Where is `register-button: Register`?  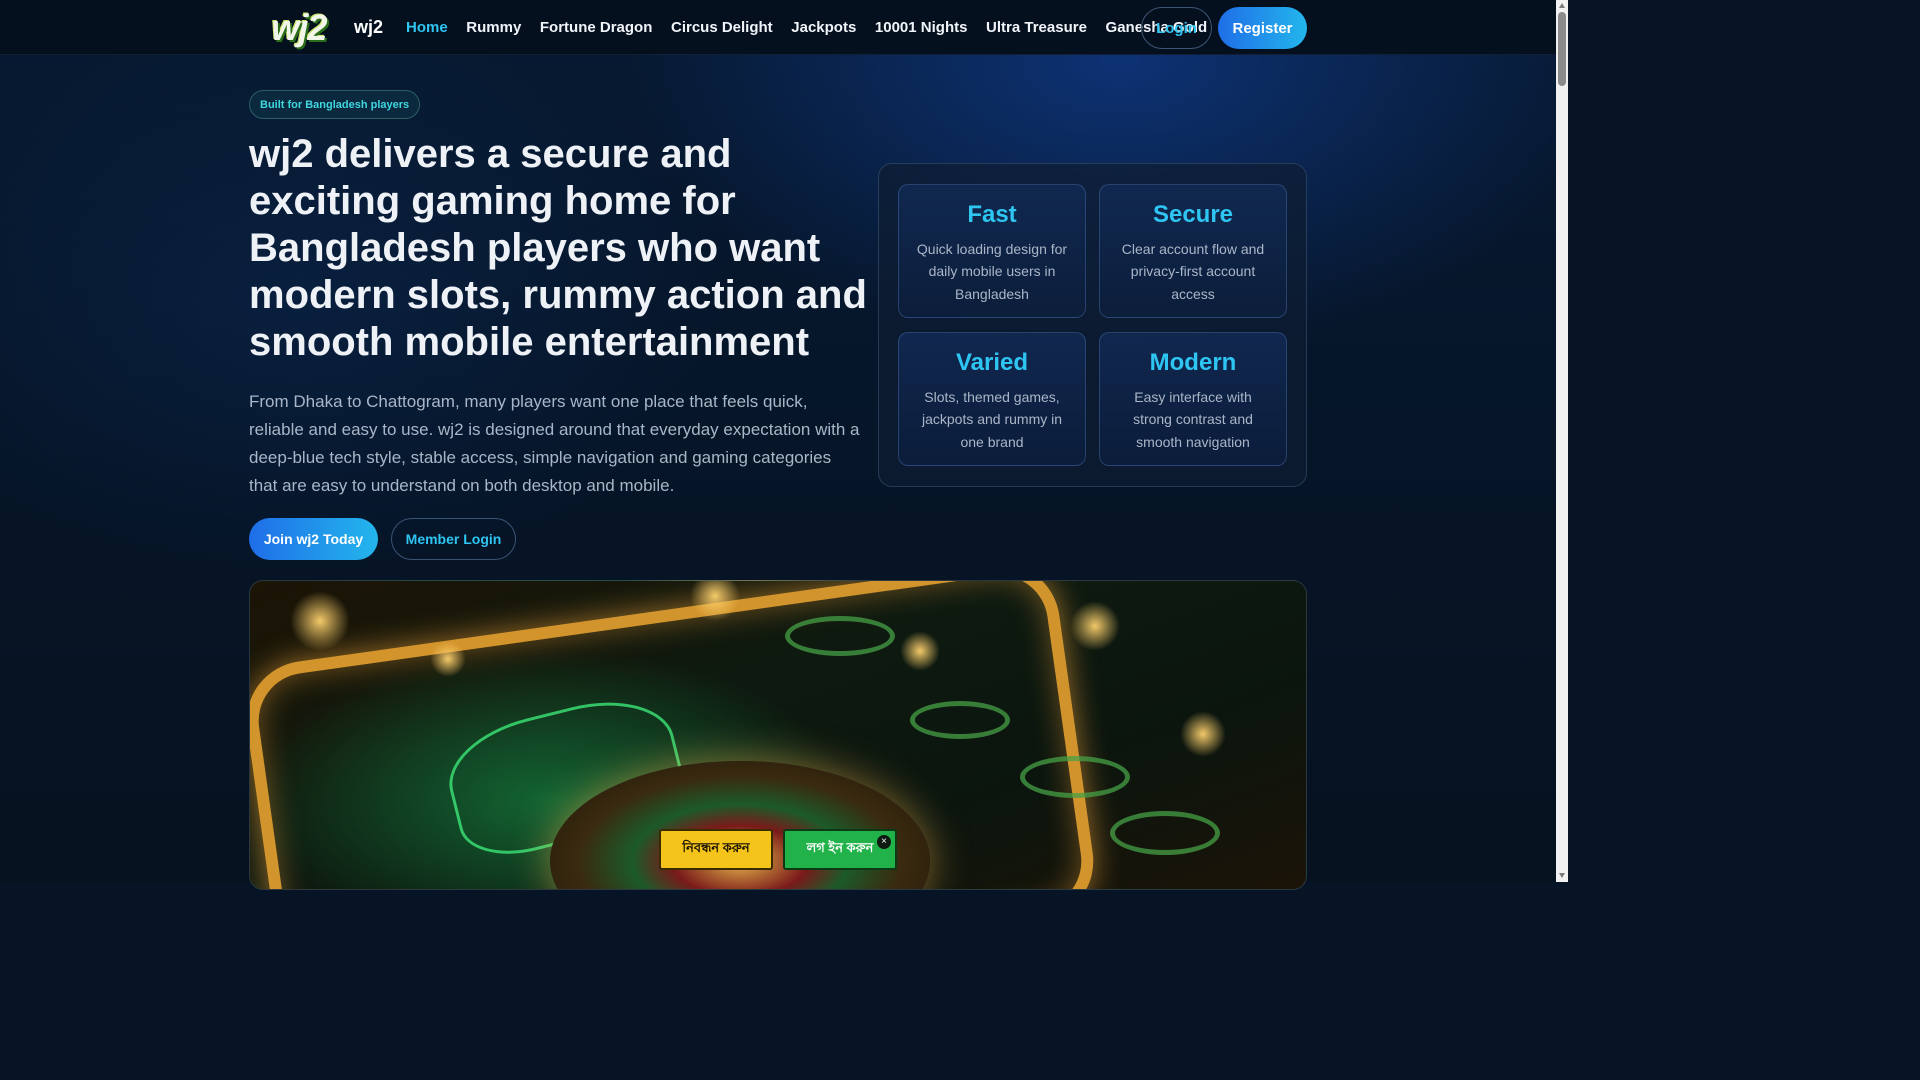 register-button: Register is located at coordinates (1262, 28).